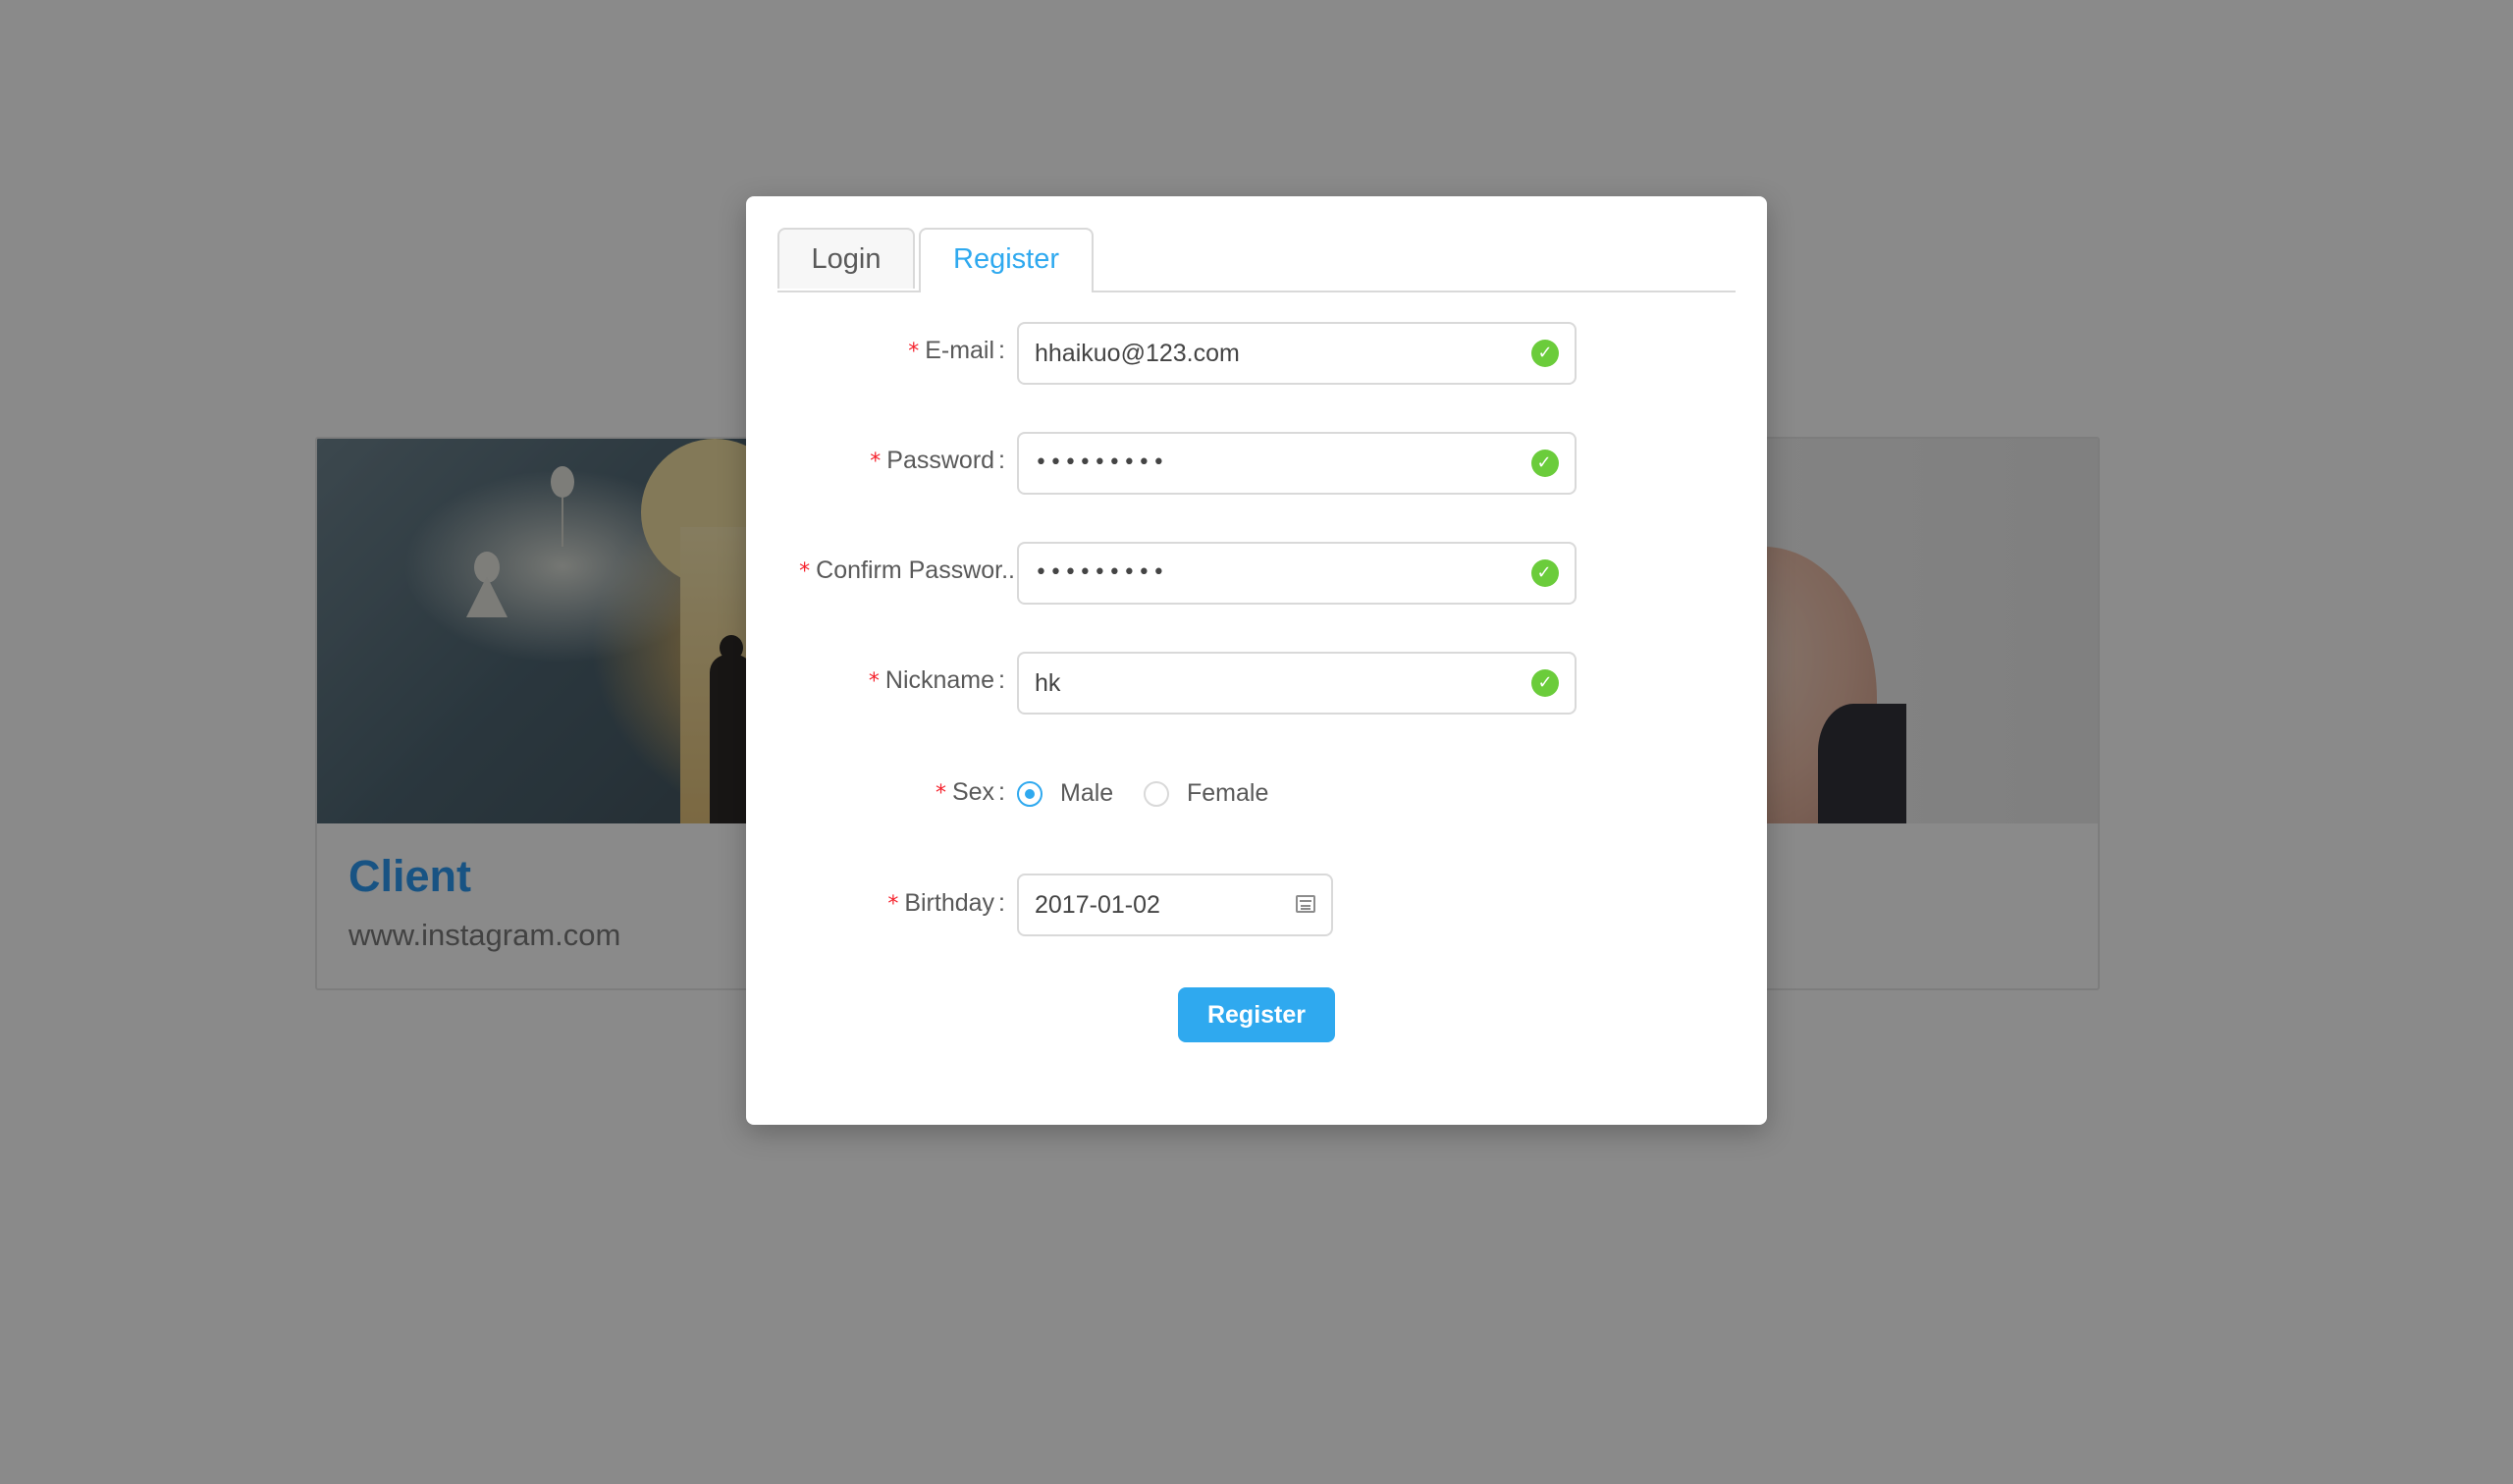 The width and height of the screenshot is (2513, 1484). What do you see at coordinates (1297, 463) in the screenshot?
I see `password-field: ••••••••• ✓` at bounding box center [1297, 463].